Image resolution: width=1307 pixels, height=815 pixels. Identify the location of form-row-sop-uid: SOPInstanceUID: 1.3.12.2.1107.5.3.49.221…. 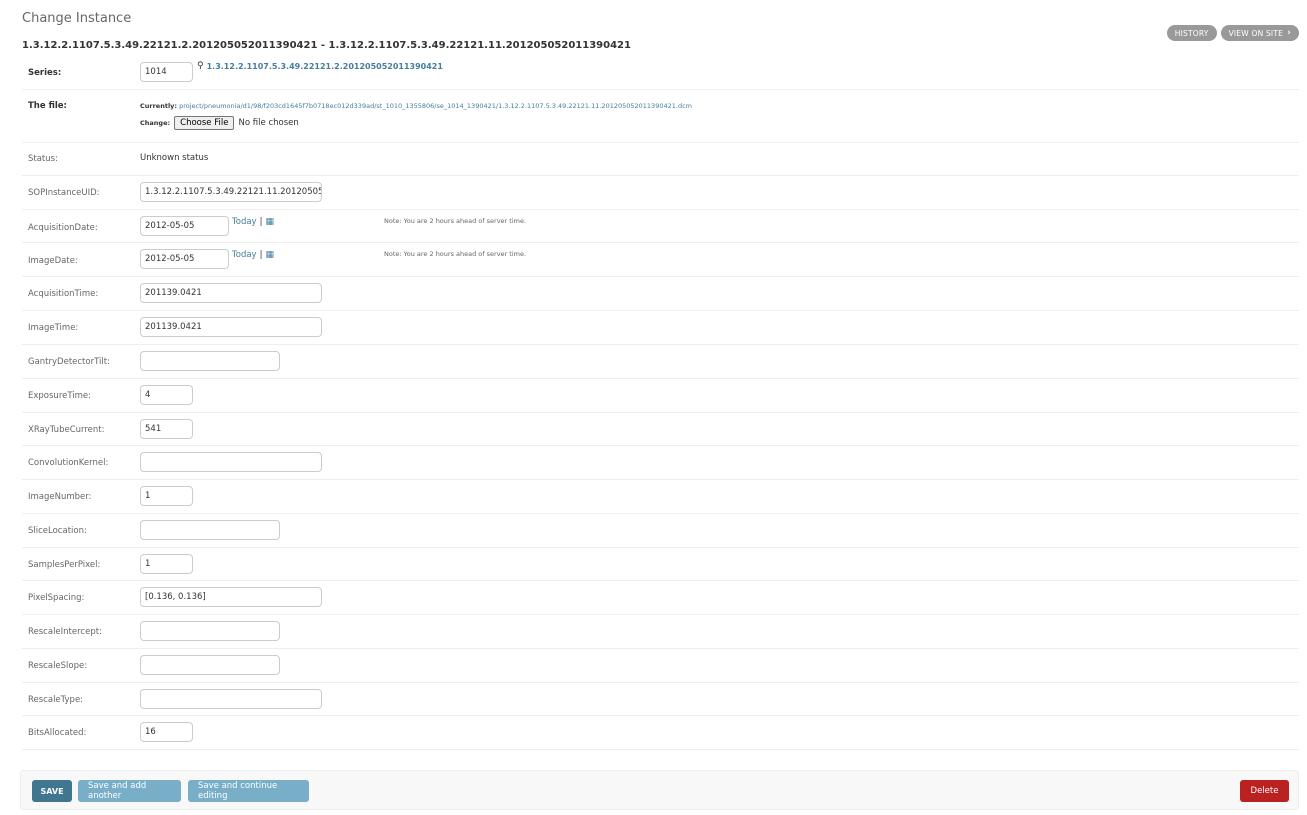
(660, 193).